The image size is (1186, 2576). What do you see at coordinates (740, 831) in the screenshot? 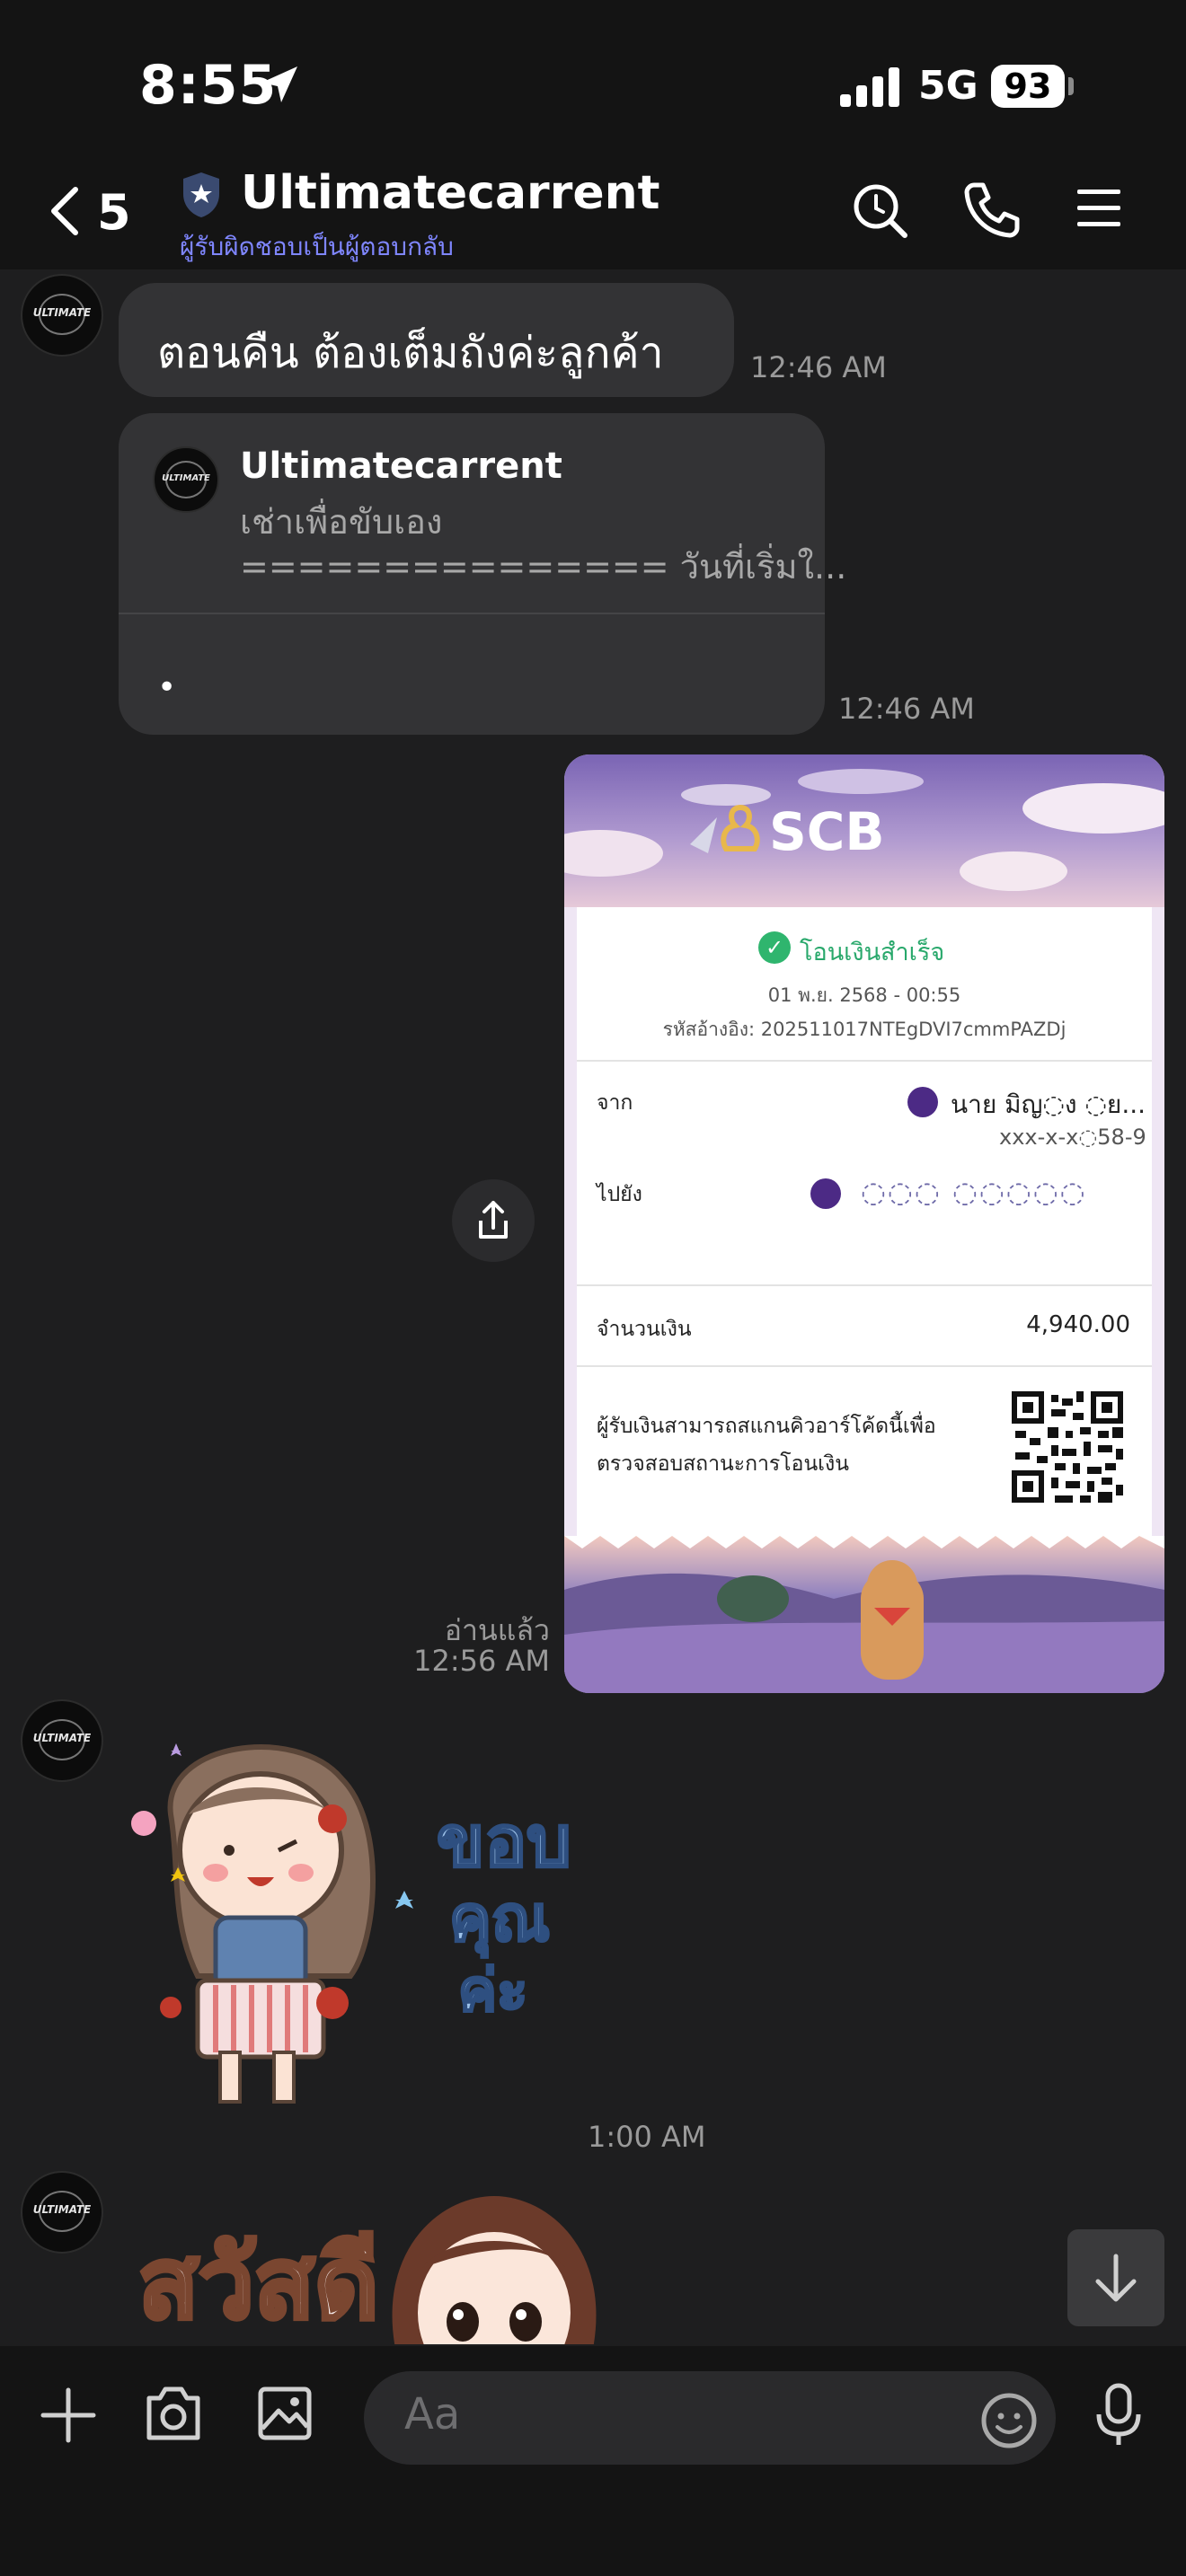
I see `scb-logo-icon` at bounding box center [740, 831].